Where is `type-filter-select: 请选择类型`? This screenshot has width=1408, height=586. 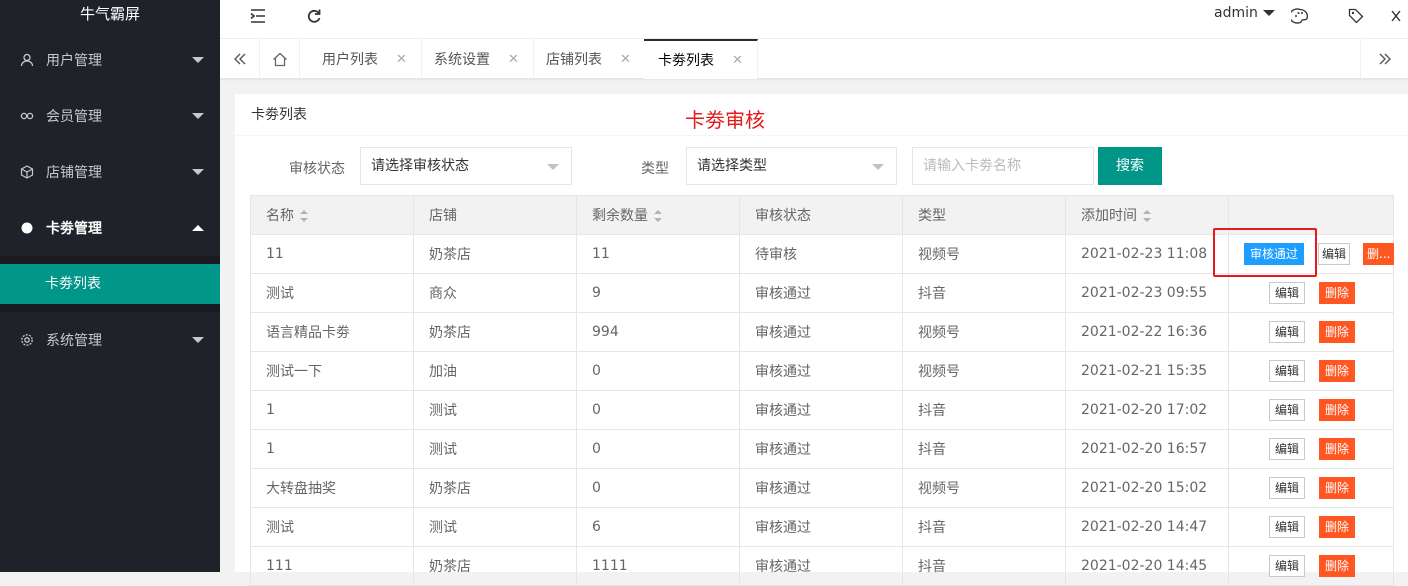 type-filter-select: 请选择类型 is located at coordinates (791, 166).